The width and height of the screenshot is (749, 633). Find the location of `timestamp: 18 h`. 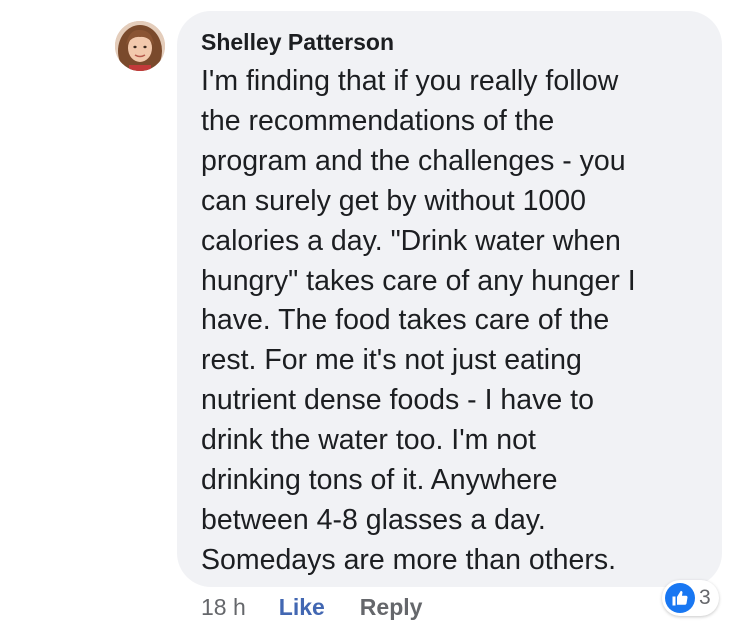

timestamp: 18 h is located at coordinates (223, 607).